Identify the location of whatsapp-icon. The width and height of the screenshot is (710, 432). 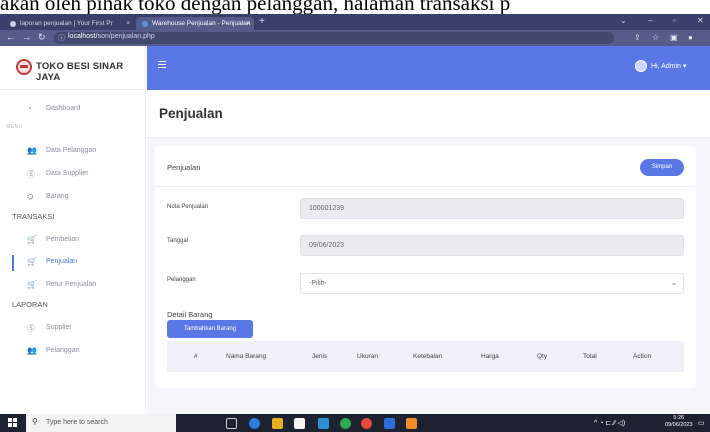
(345, 423).